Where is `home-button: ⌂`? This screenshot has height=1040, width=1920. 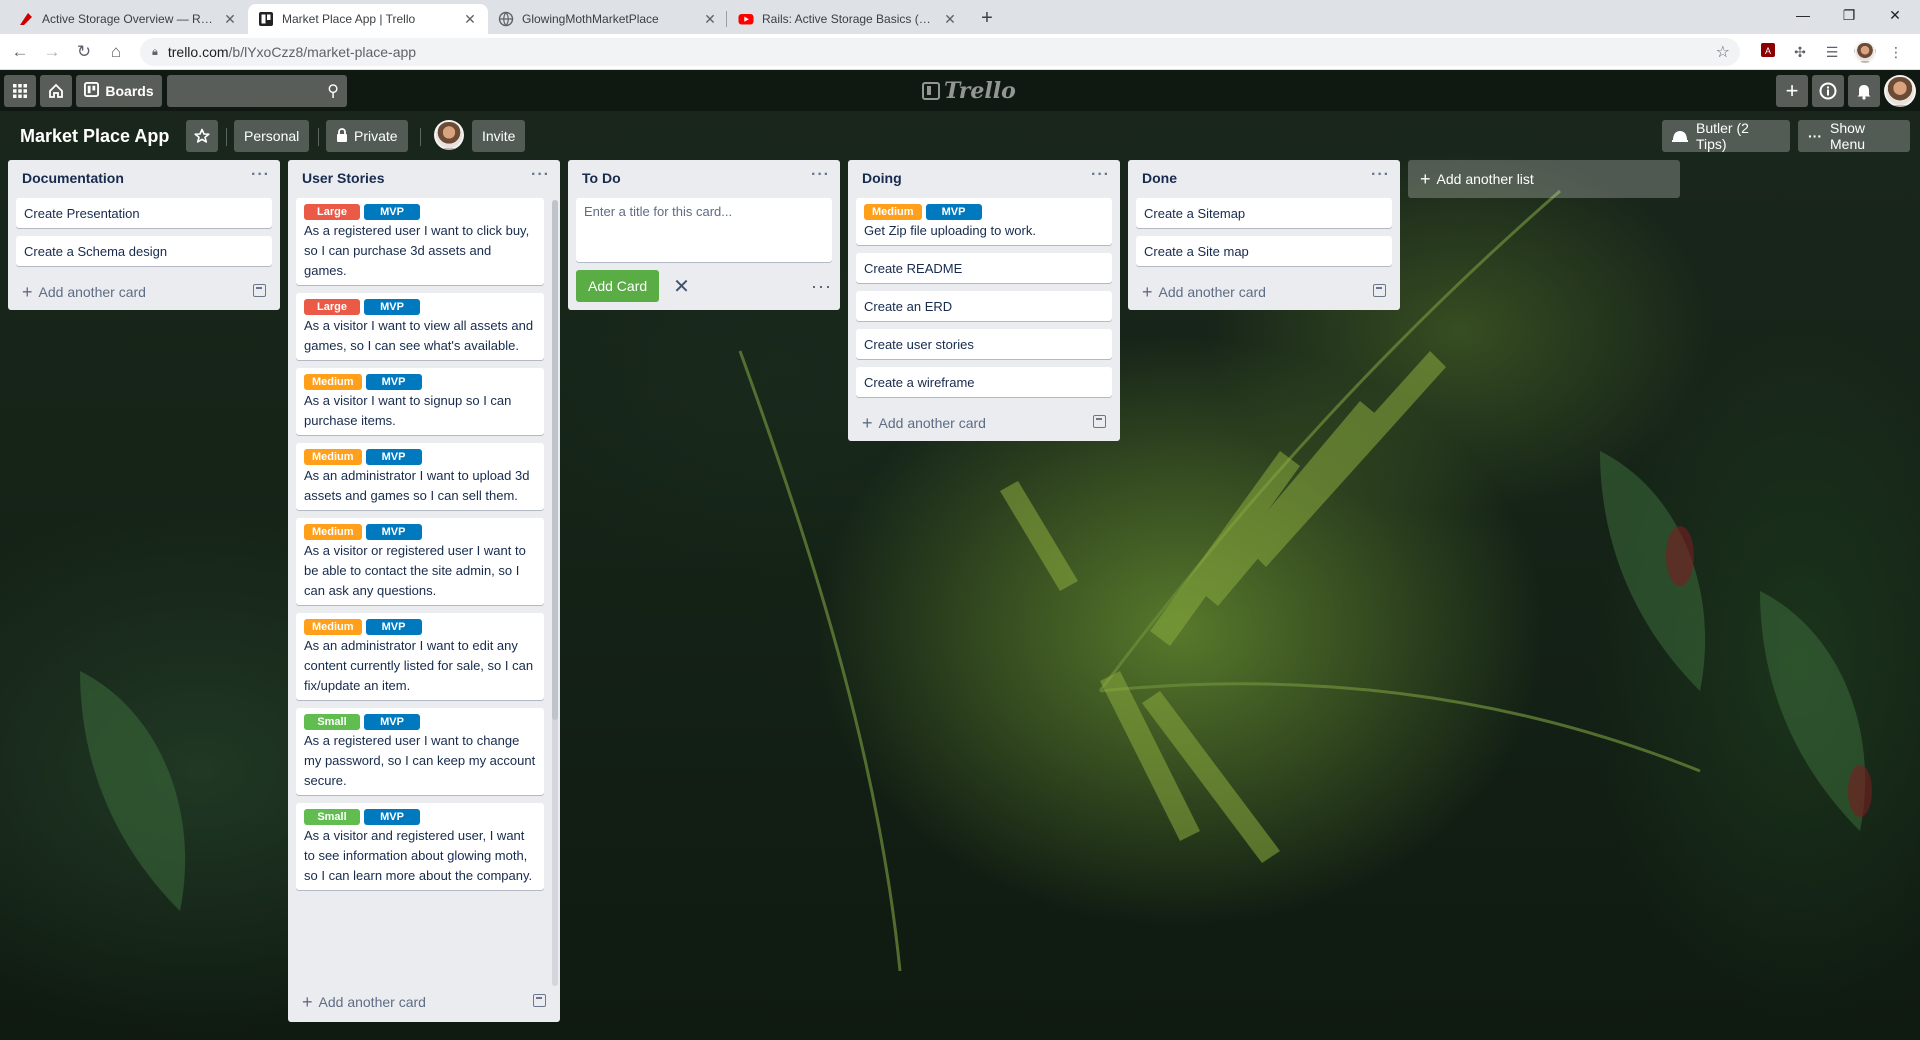 home-button: ⌂ is located at coordinates (116, 52).